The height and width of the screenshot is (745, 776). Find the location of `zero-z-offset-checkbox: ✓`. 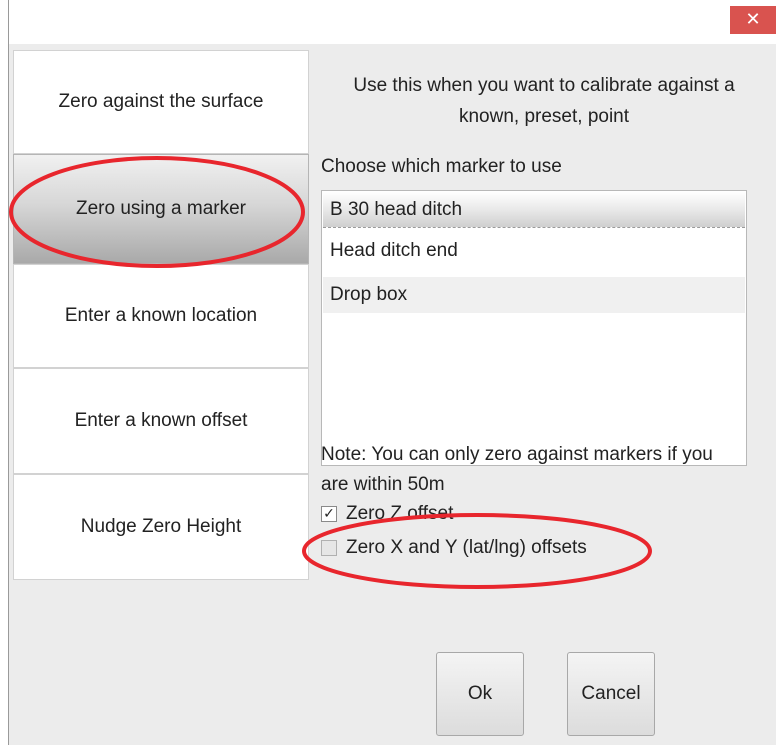

zero-z-offset-checkbox: ✓ is located at coordinates (329, 514).